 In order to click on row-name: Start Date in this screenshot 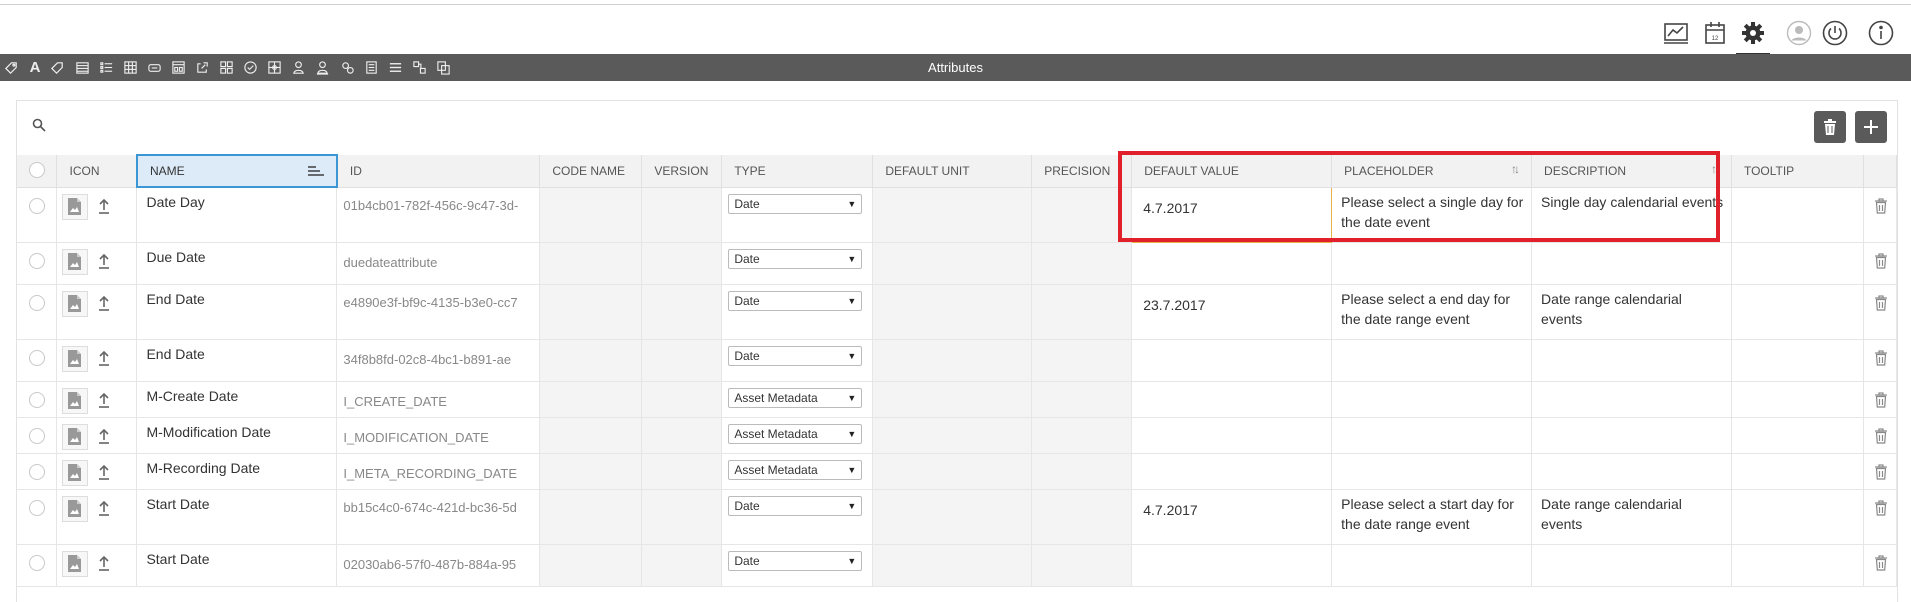, I will do `click(237, 517)`.